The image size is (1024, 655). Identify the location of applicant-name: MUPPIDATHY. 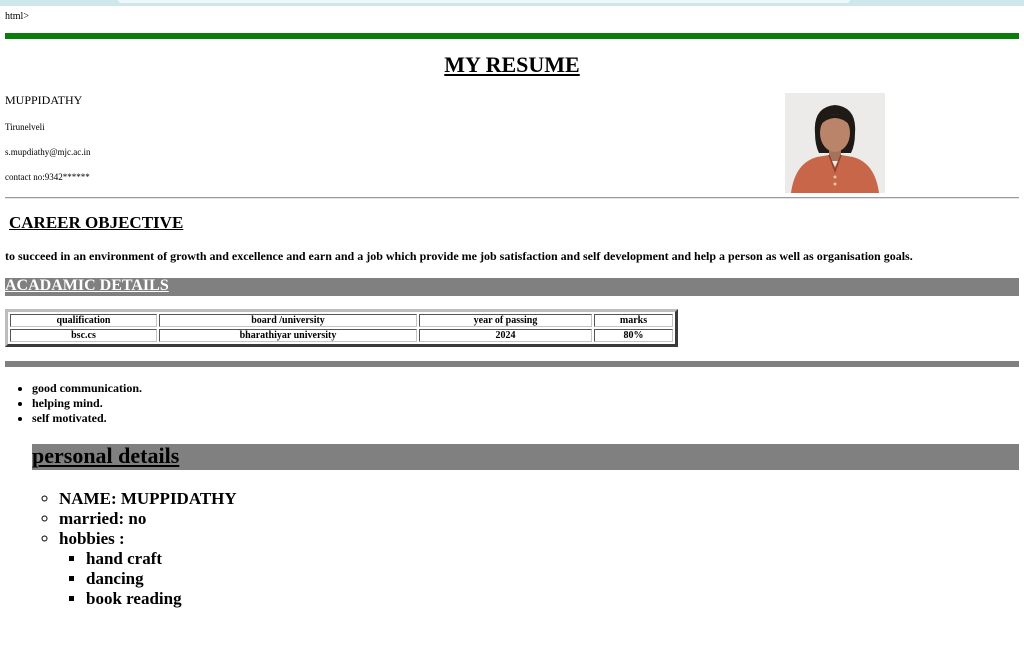
(44, 100).